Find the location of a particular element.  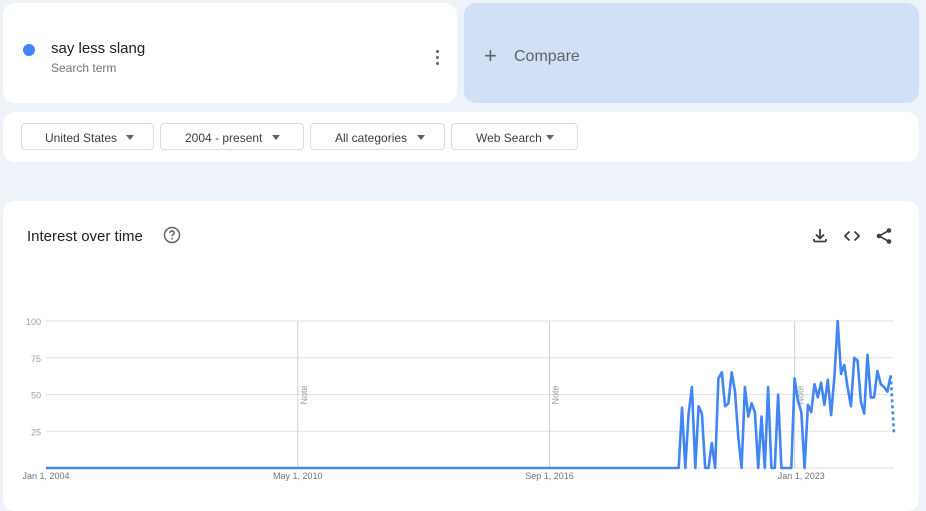

period-dropdown: 2004 - present is located at coordinates (232, 136).